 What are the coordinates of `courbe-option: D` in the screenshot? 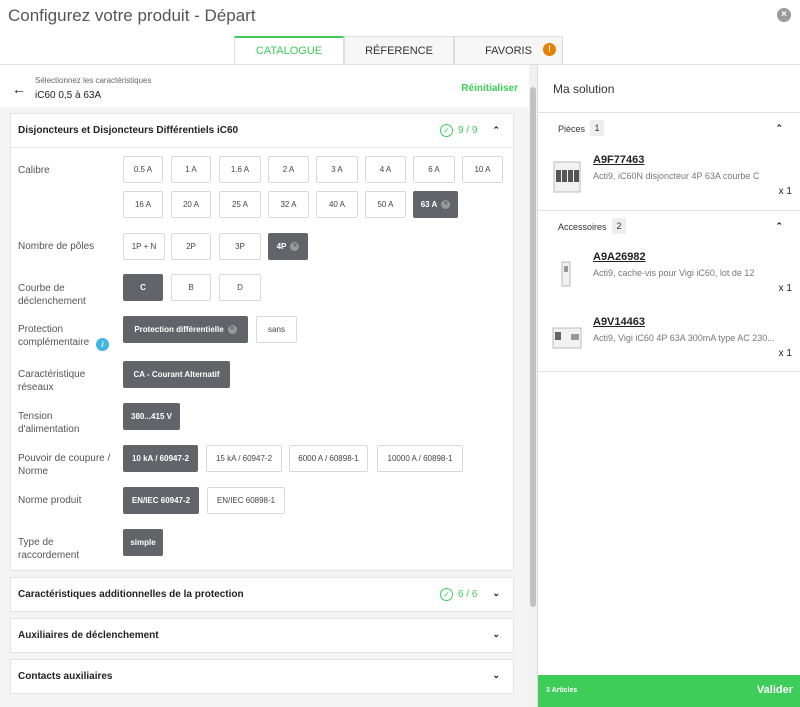 It's located at (240, 287).